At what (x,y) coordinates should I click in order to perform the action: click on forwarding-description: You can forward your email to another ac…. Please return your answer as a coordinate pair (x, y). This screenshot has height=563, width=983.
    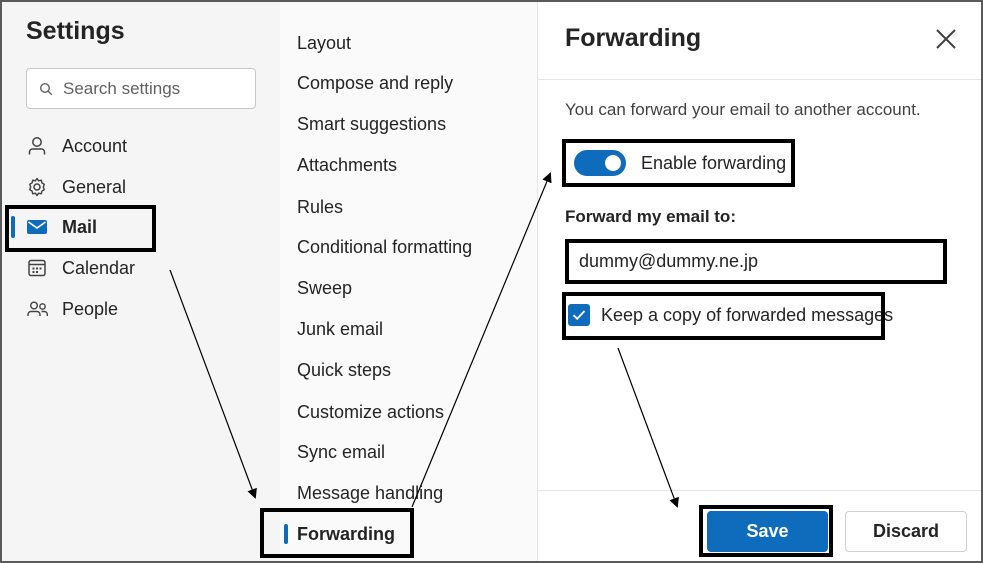
    Looking at the image, I should click on (743, 109).